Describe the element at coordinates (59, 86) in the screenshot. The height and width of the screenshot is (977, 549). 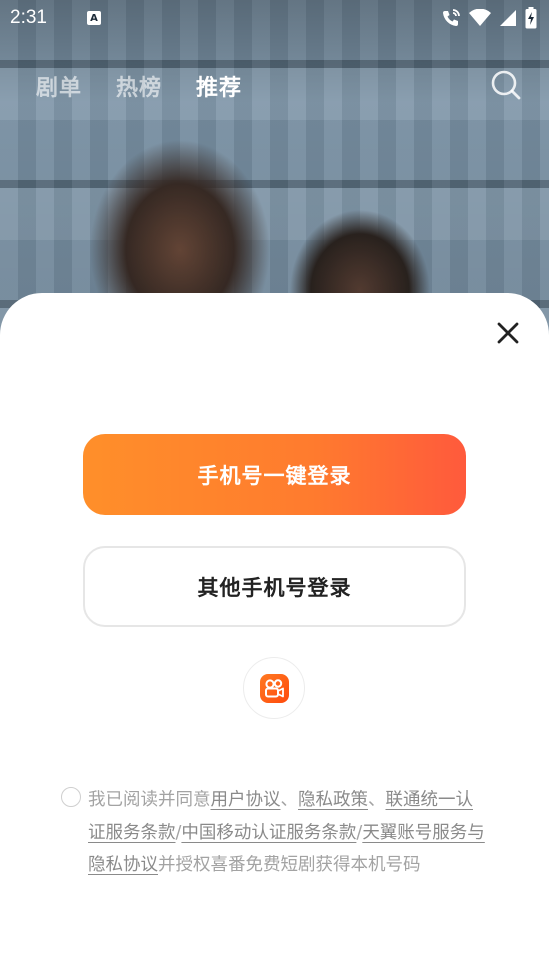
I see `tab-playlist: 剧单` at that location.